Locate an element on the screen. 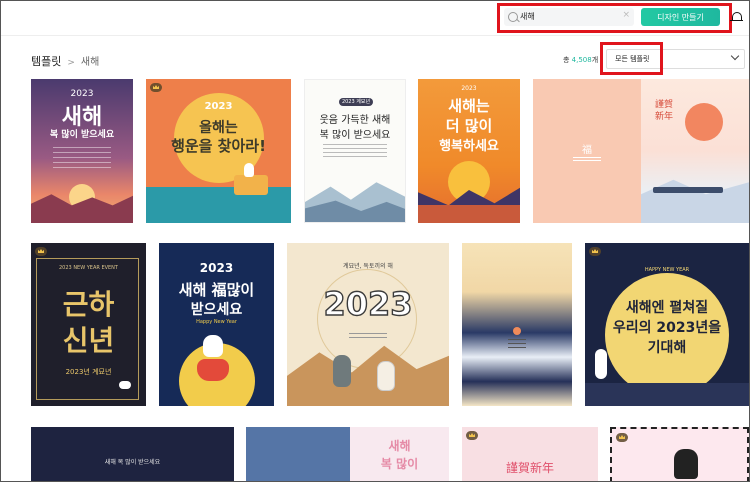  card-title: 근하 is located at coordinates (88, 304).